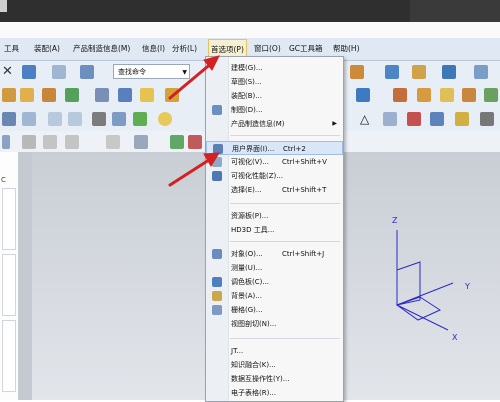 This screenshot has height=402, width=500. Describe the element at coordinates (194, 121) in the screenshot. I see `annotation-arrows` at that location.